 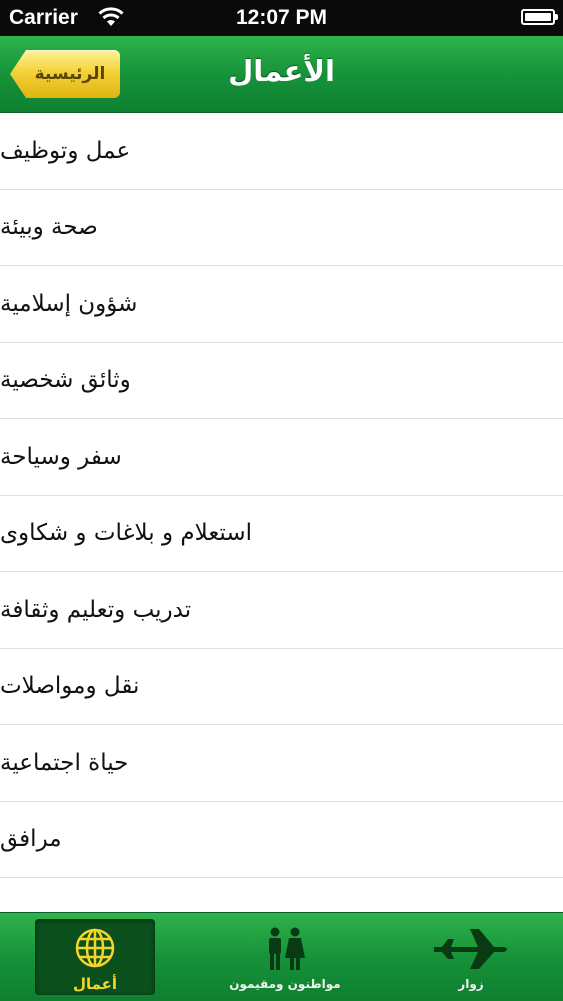 I want to click on list-item-inquiries-complaints: استعلام و بلاغات و شكاوى, so click(x=281, y=533).